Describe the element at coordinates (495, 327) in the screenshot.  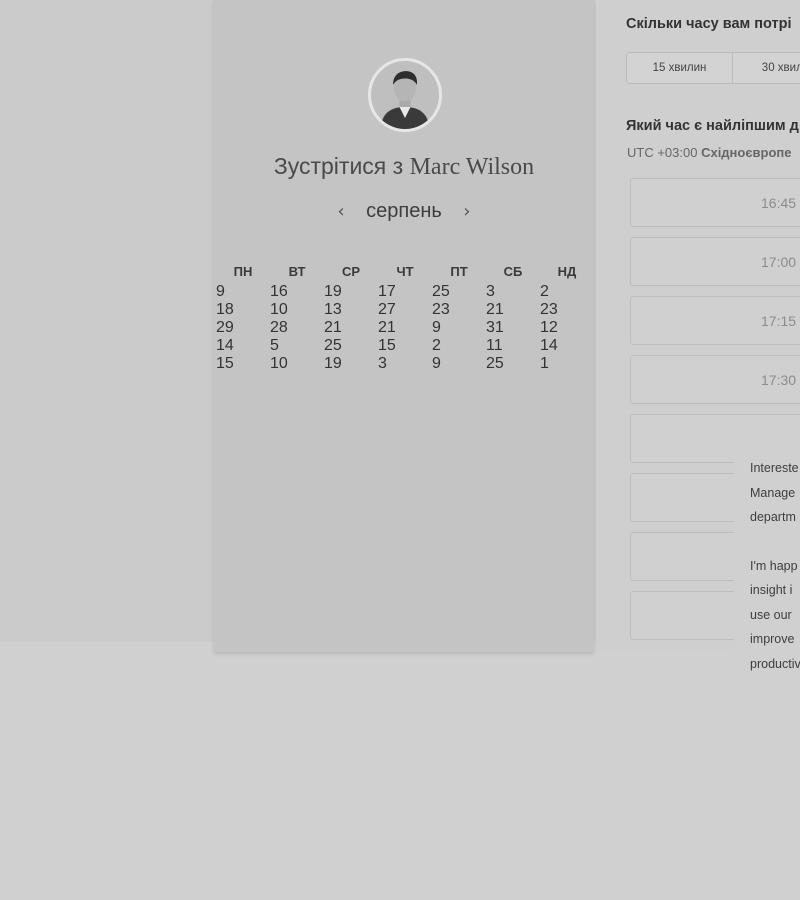
I see `calendar-day: 31` at that location.